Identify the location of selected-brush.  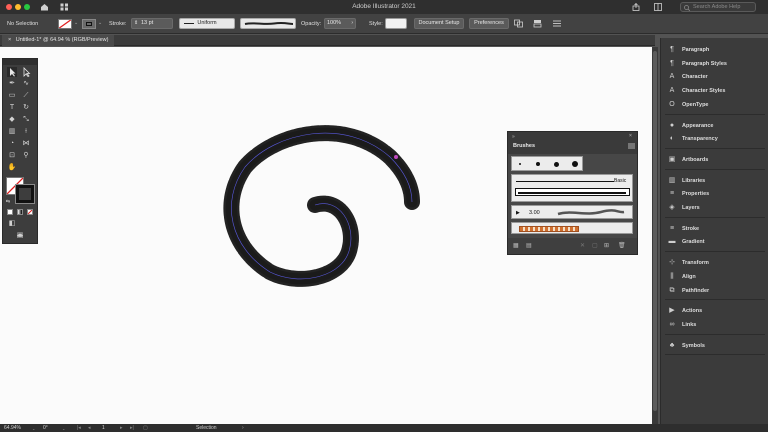
(572, 192).